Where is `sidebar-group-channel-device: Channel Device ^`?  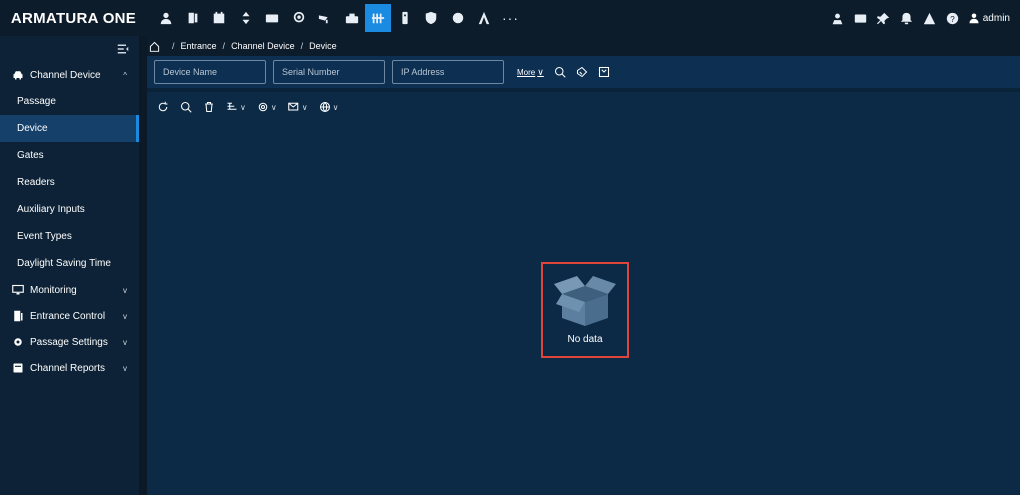
sidebar-group-channel-device: Channel Device ^ is located at coordinates (69, 75).